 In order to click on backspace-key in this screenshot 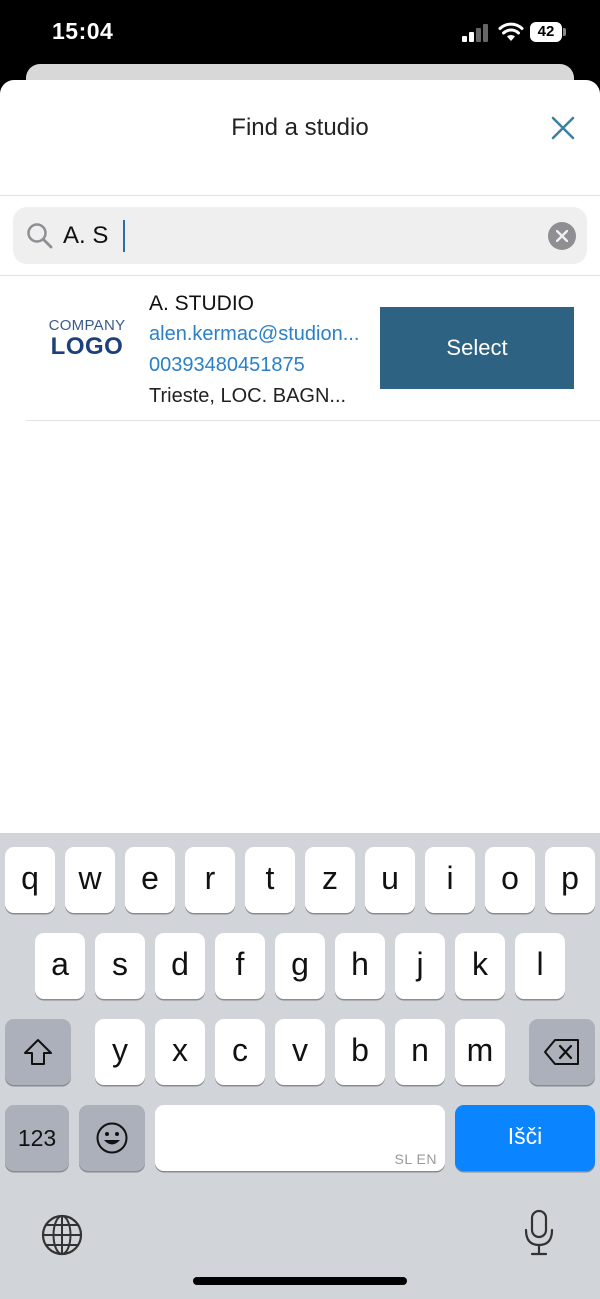, I will do `click(562, 1052)`.